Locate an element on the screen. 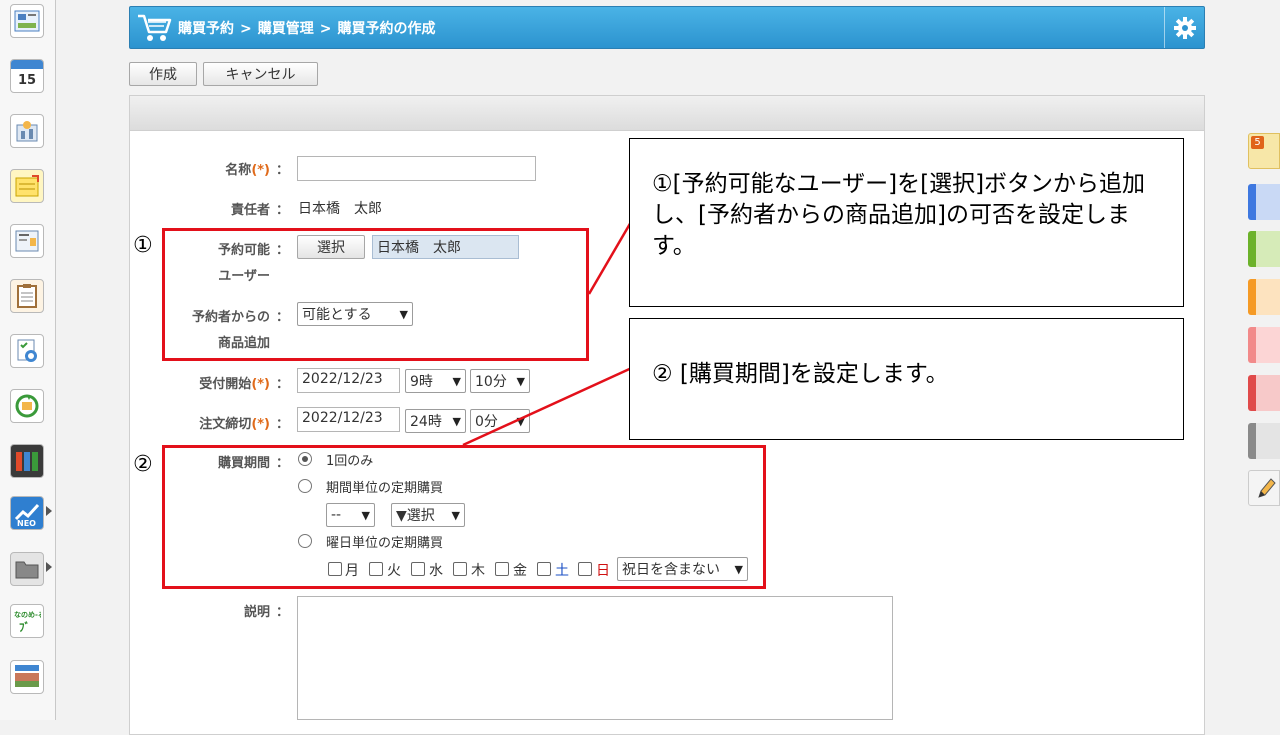 The image size is (1280, 735). side-tab-pink is located at coordinates (1264, 345).